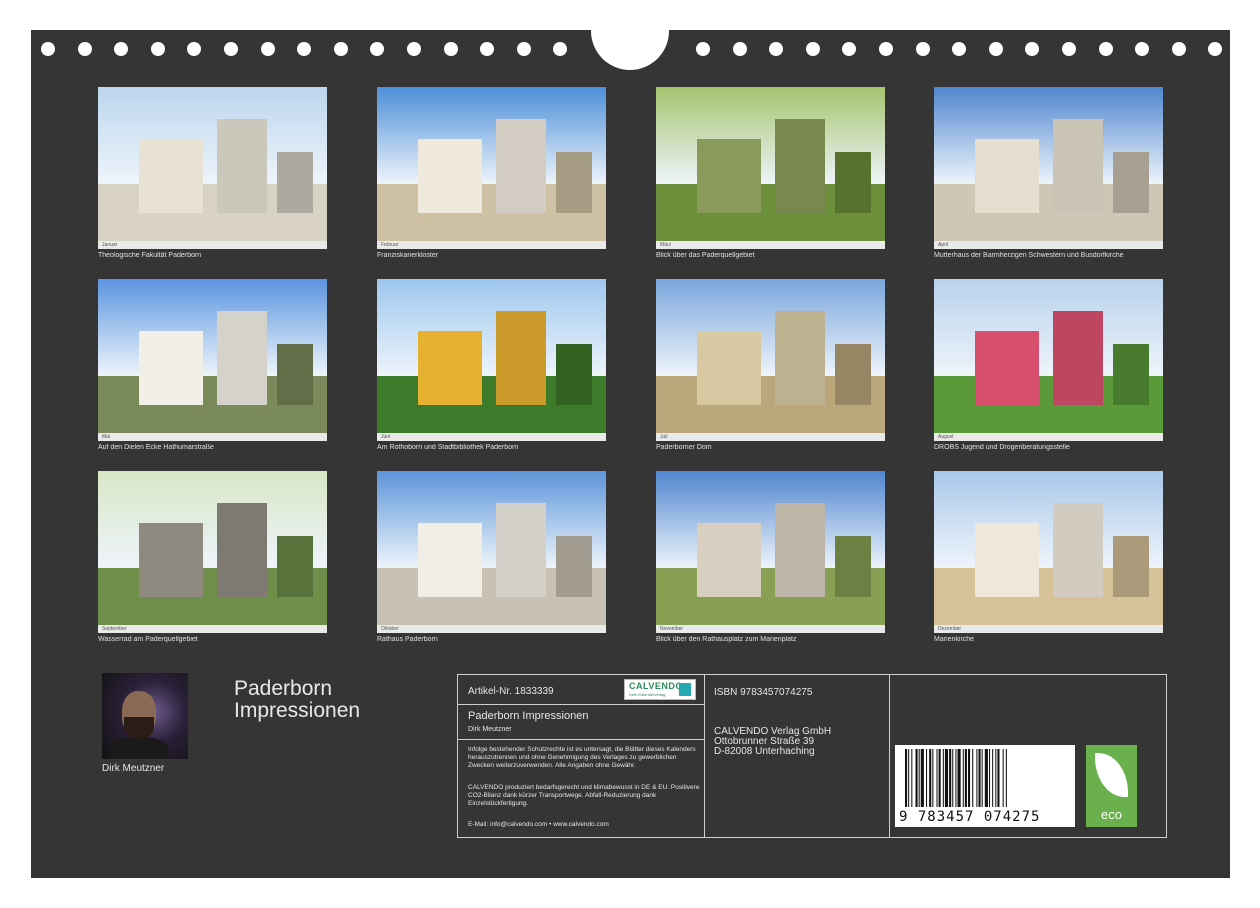 The height and width of the screenshot is (908, 1260). What do you see at coordinates (528, 716) in the screenshot?
I see `info-title: Paderborn Impressionen` at bounding box center [528, 716].